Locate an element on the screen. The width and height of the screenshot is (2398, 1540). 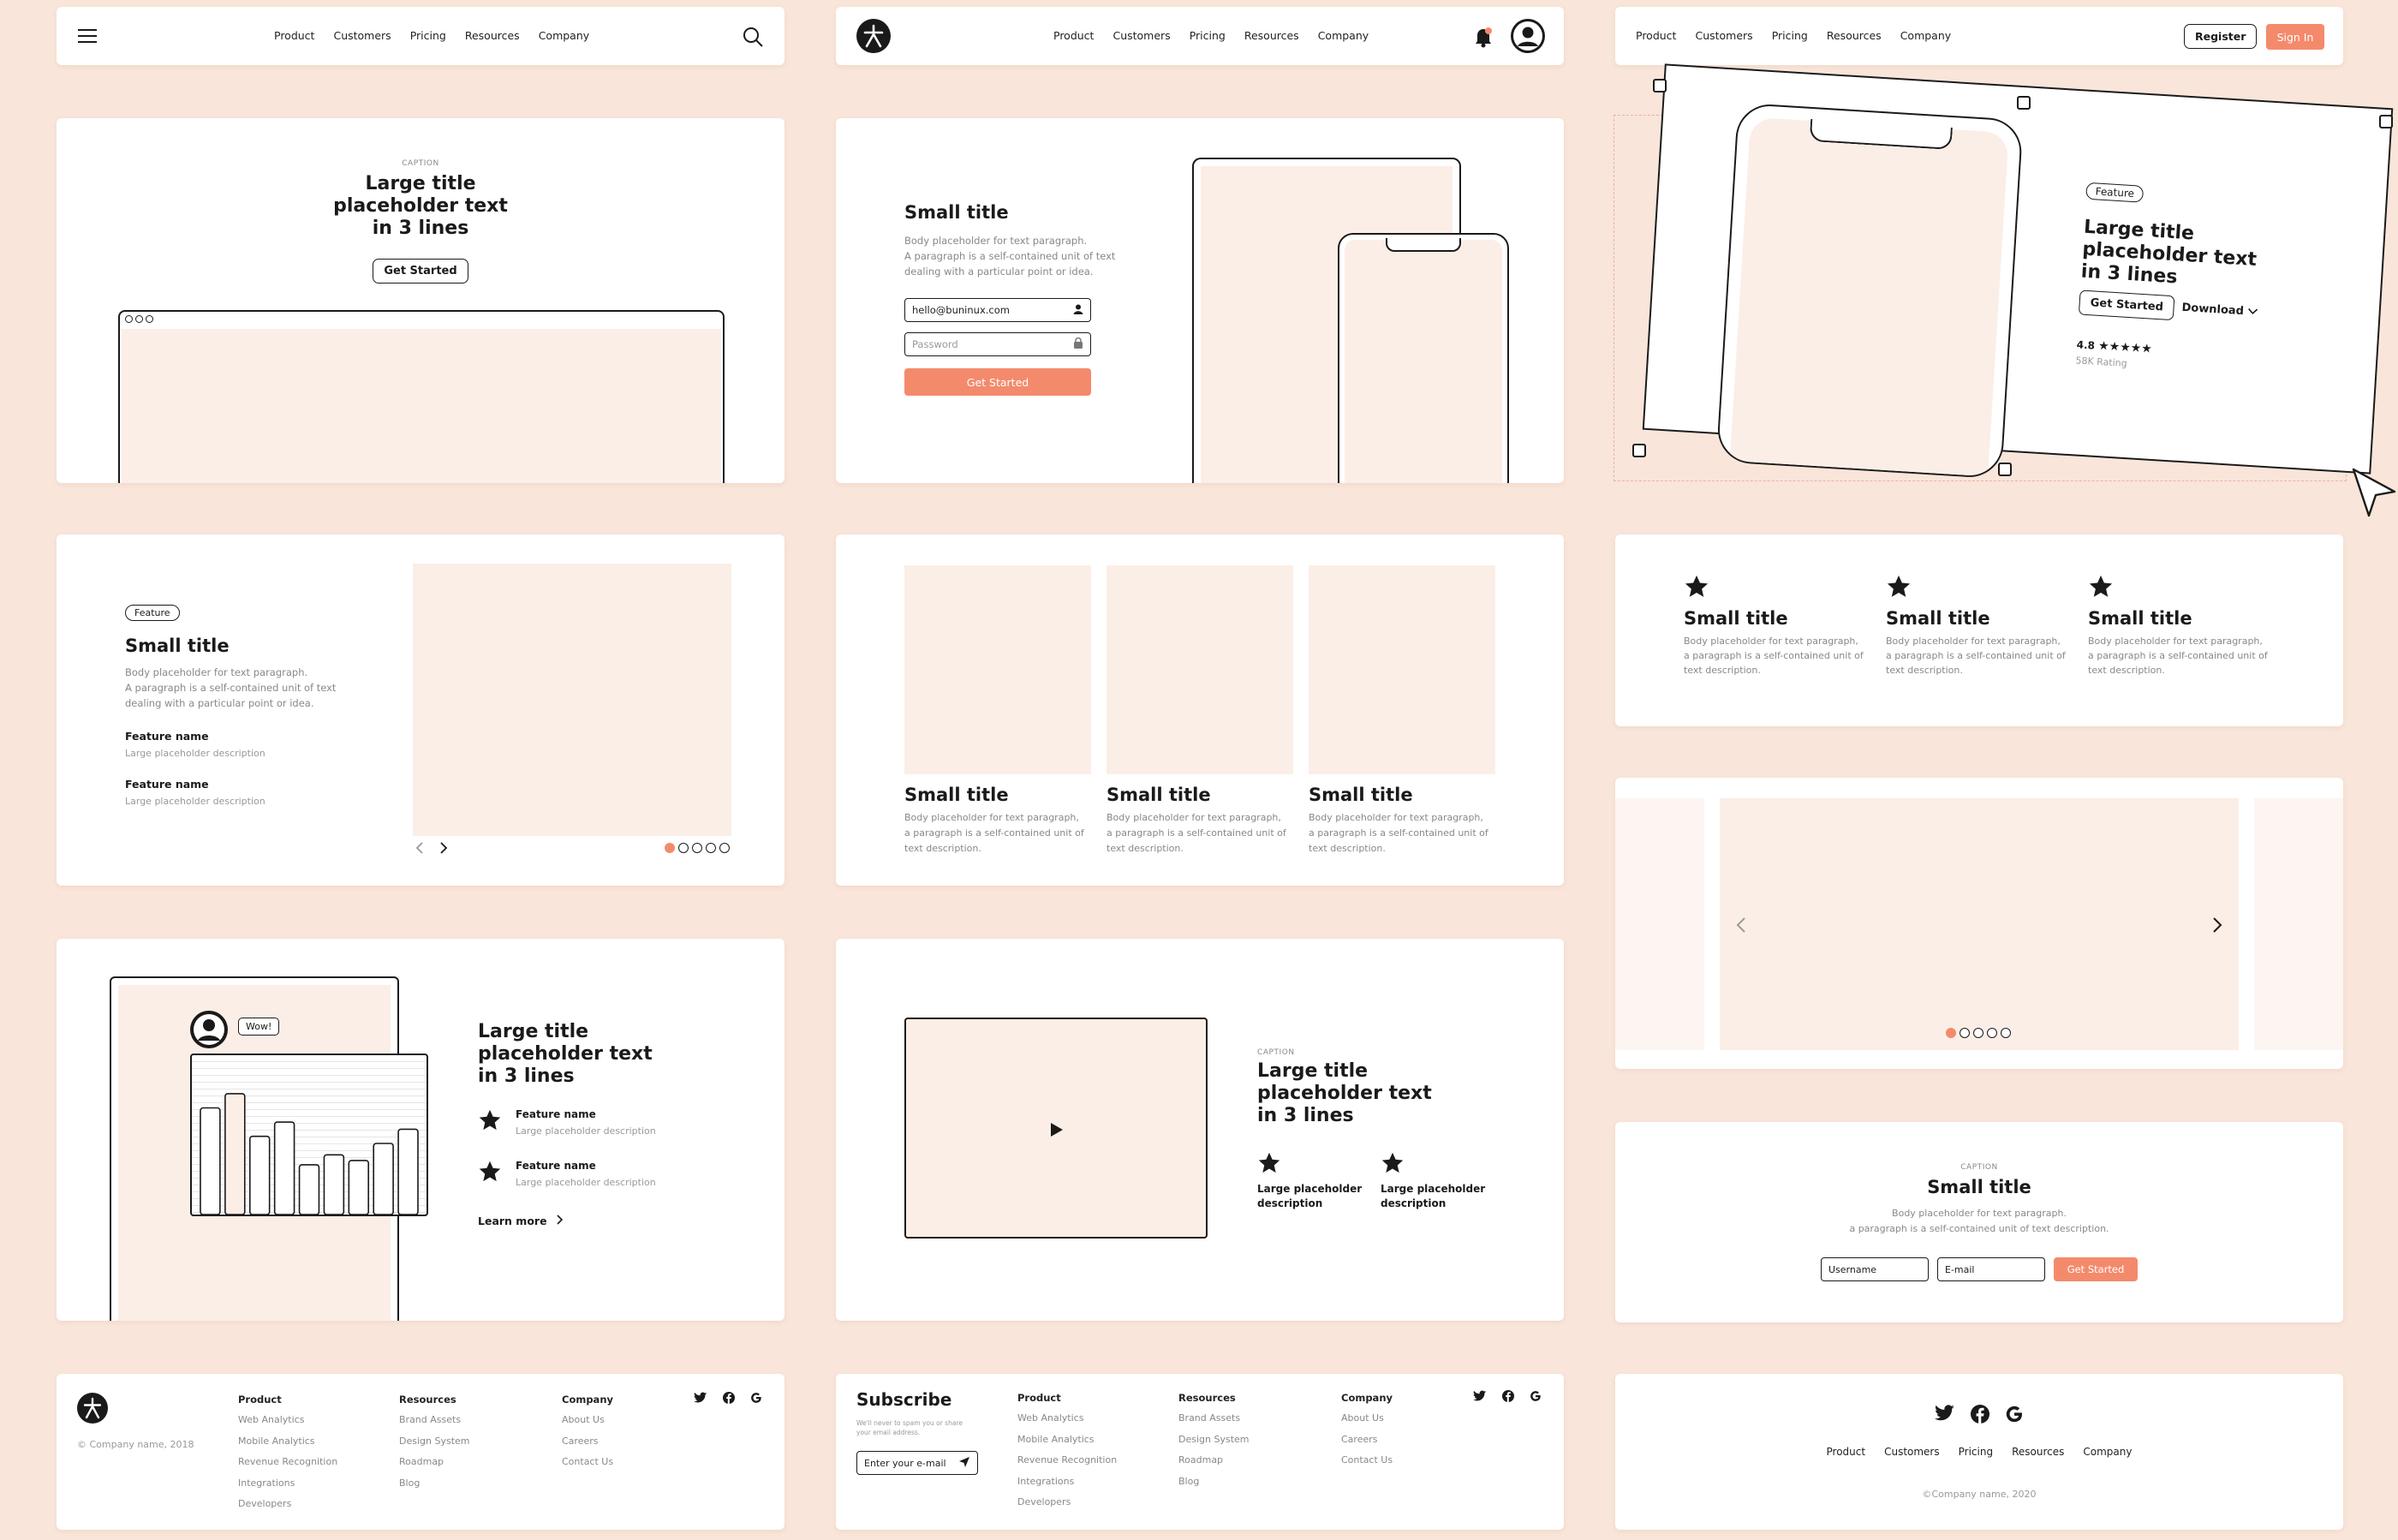
section-title: Large title placeholder text in 3 lines is located at coordinates (565, 1054).